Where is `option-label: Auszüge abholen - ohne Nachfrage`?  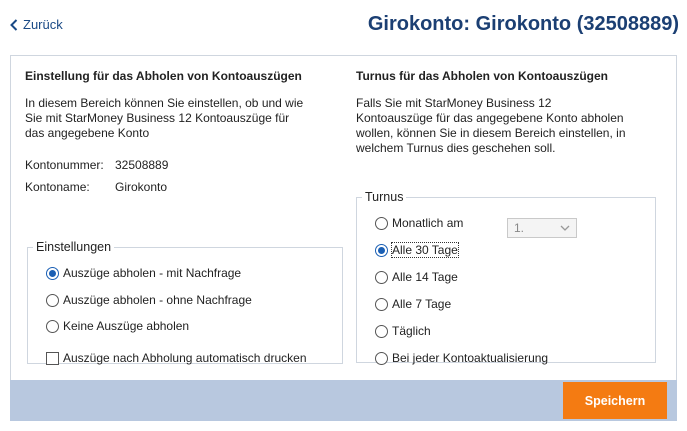
option-label: Auszüge abholen - ohne Nachfrage is located at coordinates (157, 300).